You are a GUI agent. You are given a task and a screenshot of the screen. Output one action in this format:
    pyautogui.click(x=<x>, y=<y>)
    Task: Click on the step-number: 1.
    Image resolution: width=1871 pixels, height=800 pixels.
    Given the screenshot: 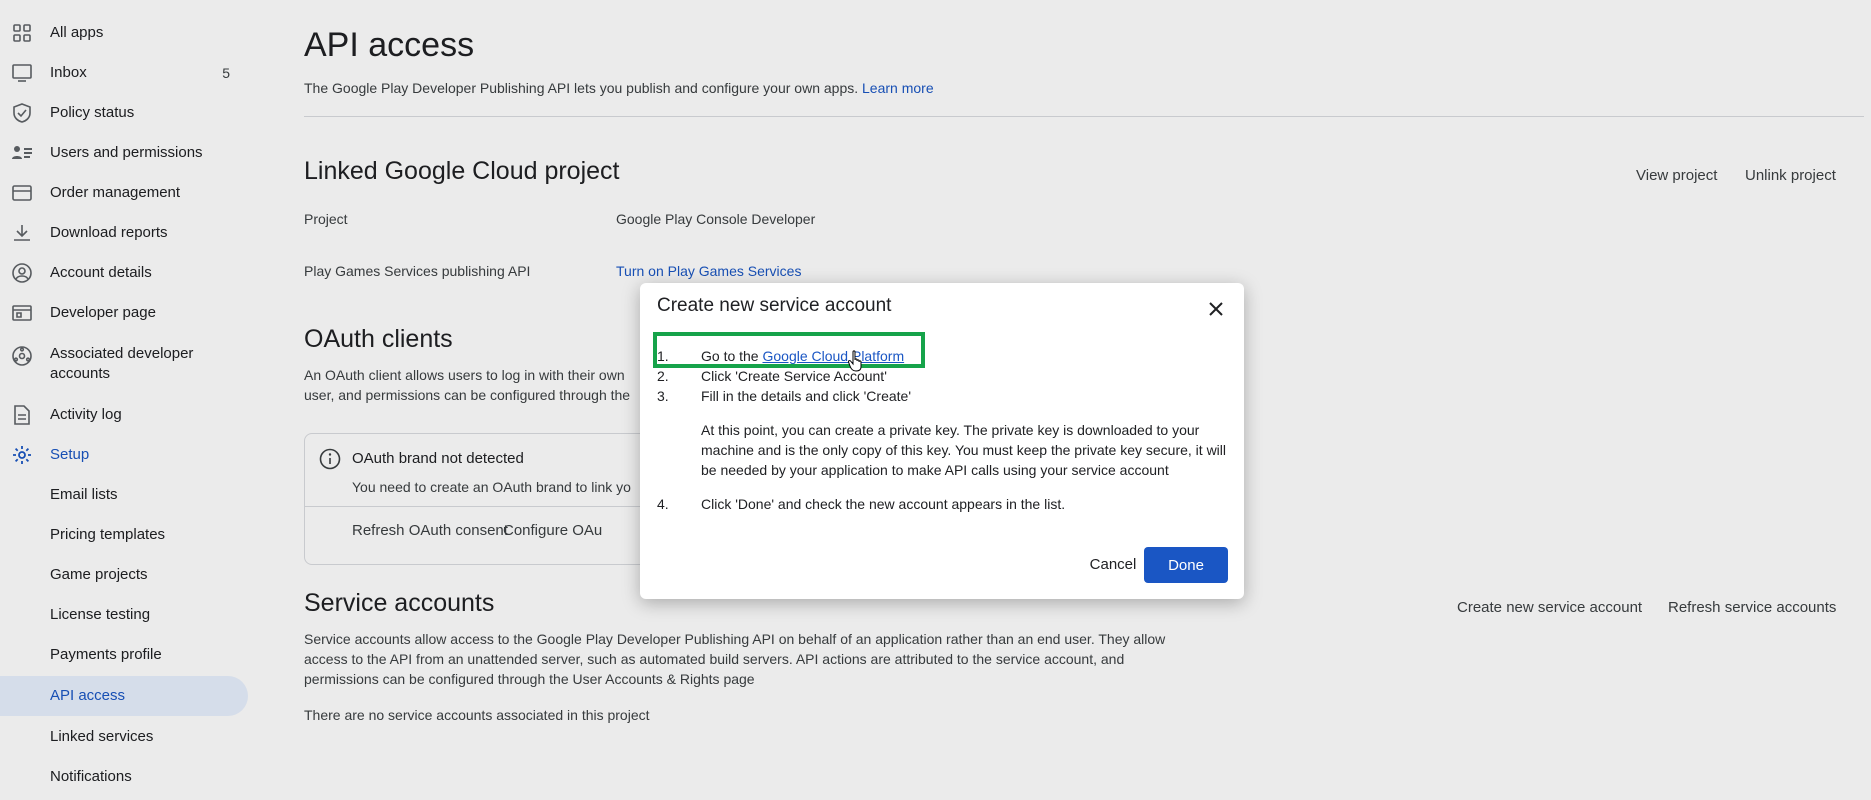 What is the action you would take?
    pyautogui.click(x=663, y=356)
    